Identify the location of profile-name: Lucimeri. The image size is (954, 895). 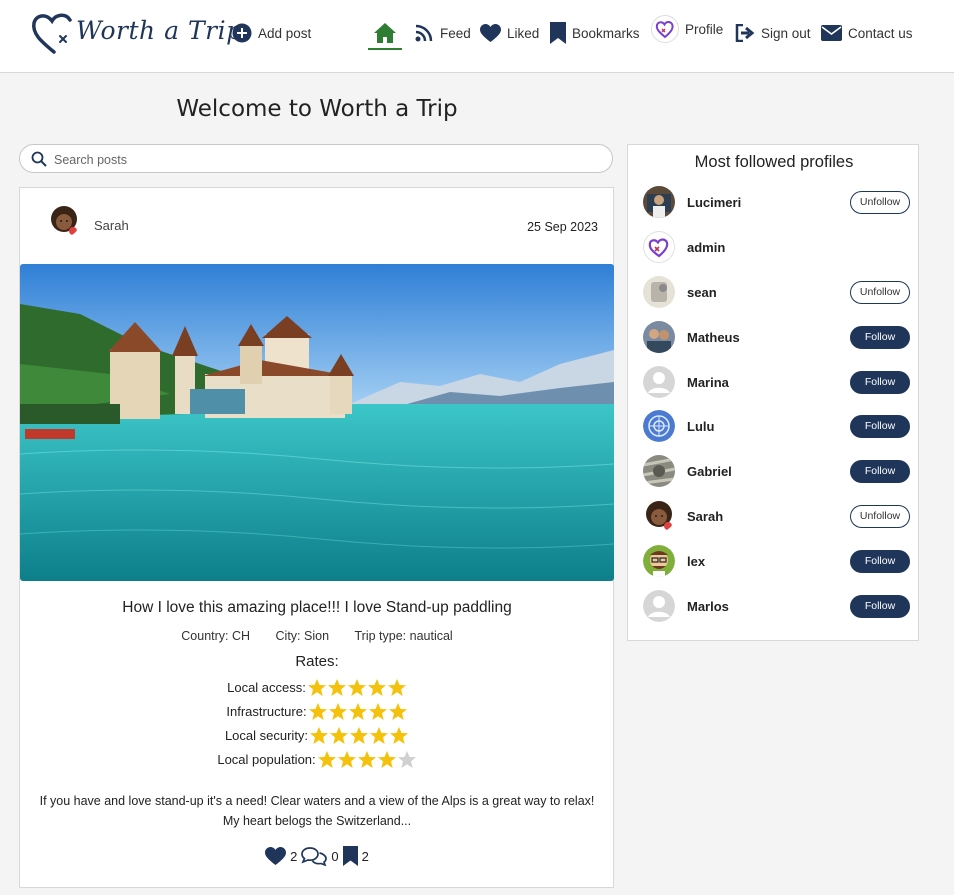
(714, 202).